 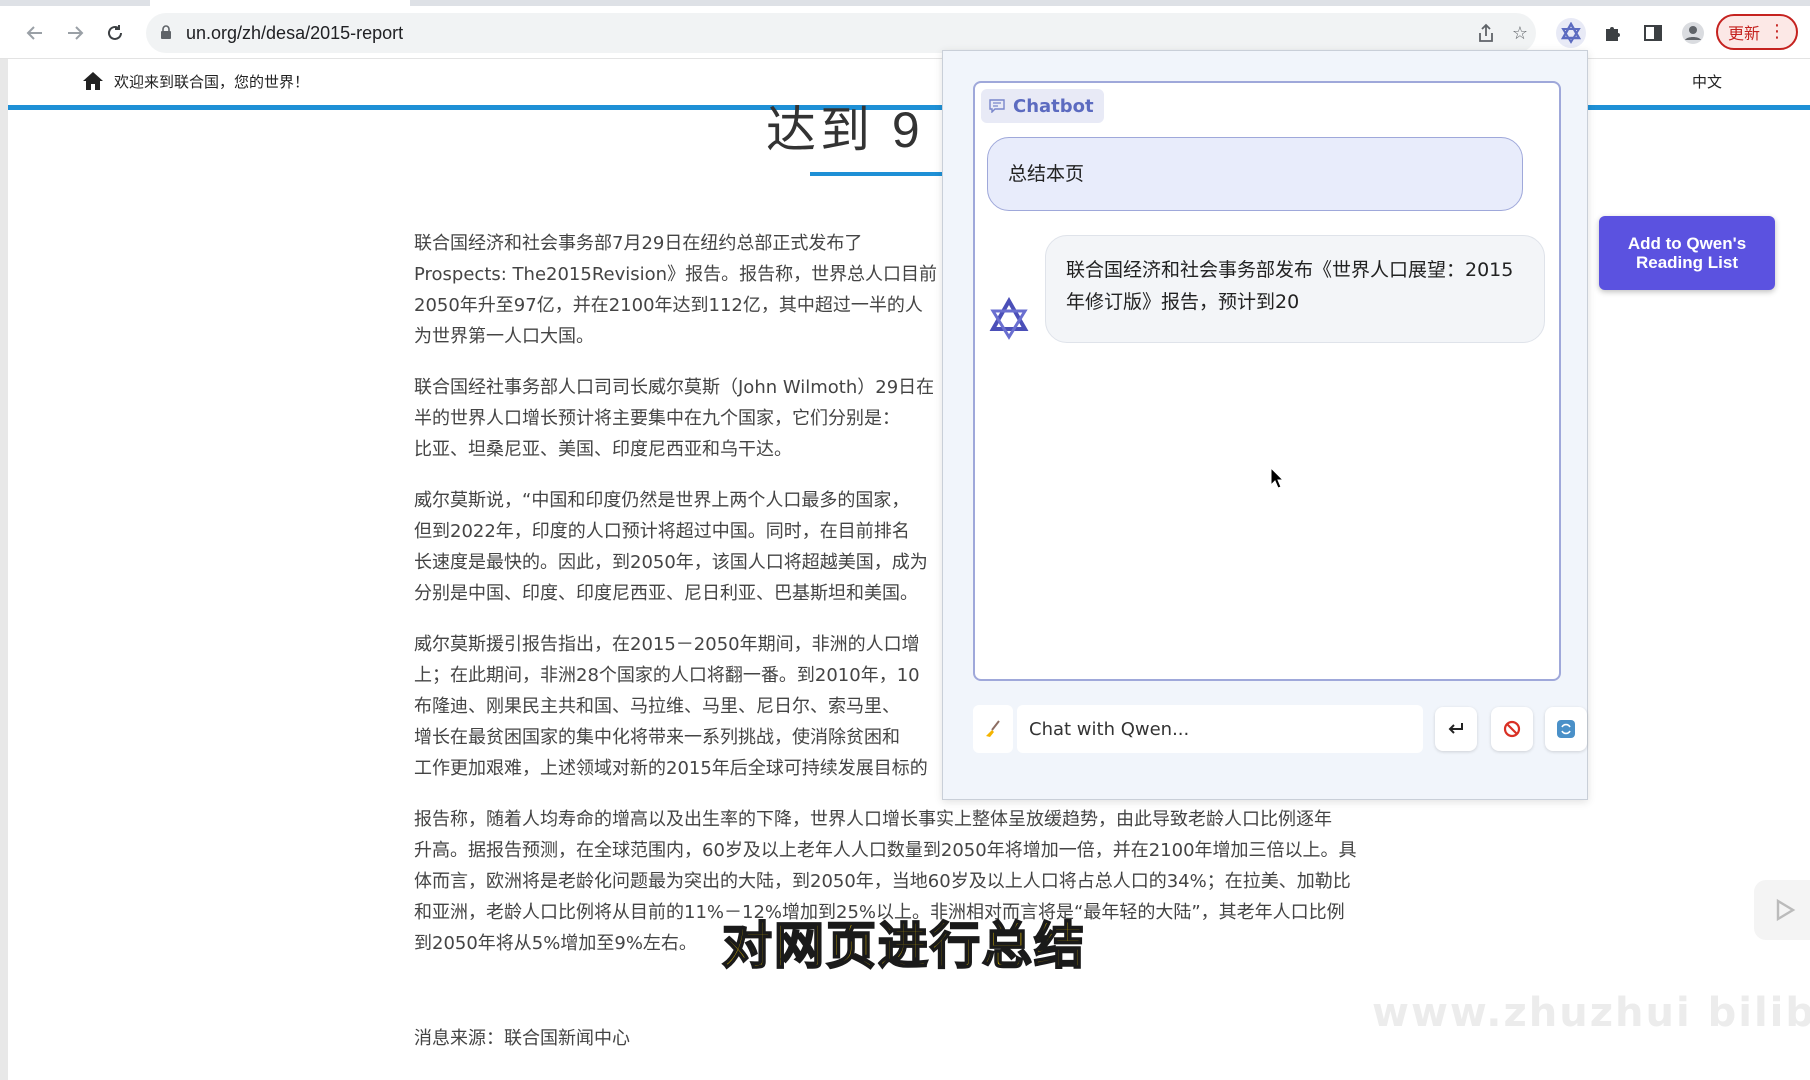 I want to click on forward-button, so click(x=75, y=33).